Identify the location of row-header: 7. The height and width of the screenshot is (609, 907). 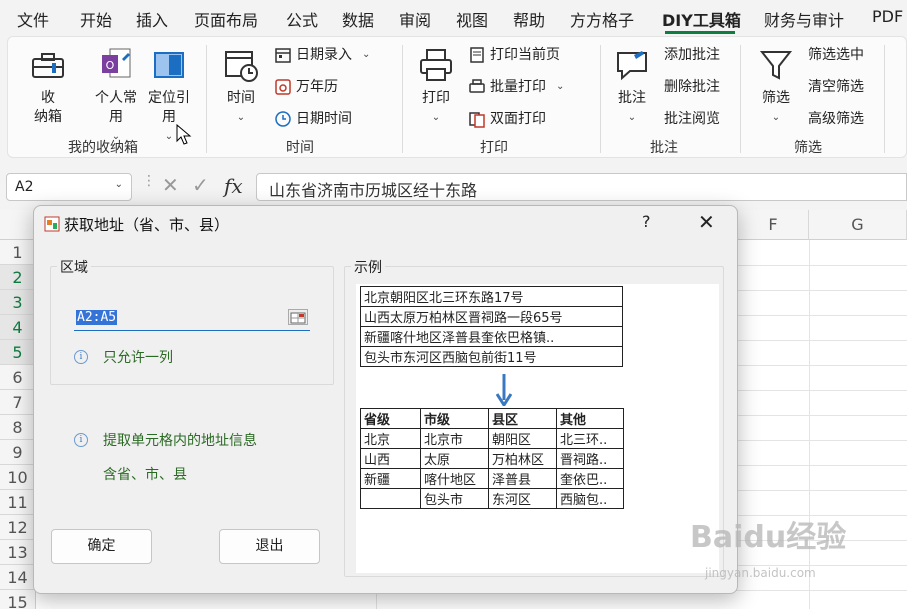
(18, 402).